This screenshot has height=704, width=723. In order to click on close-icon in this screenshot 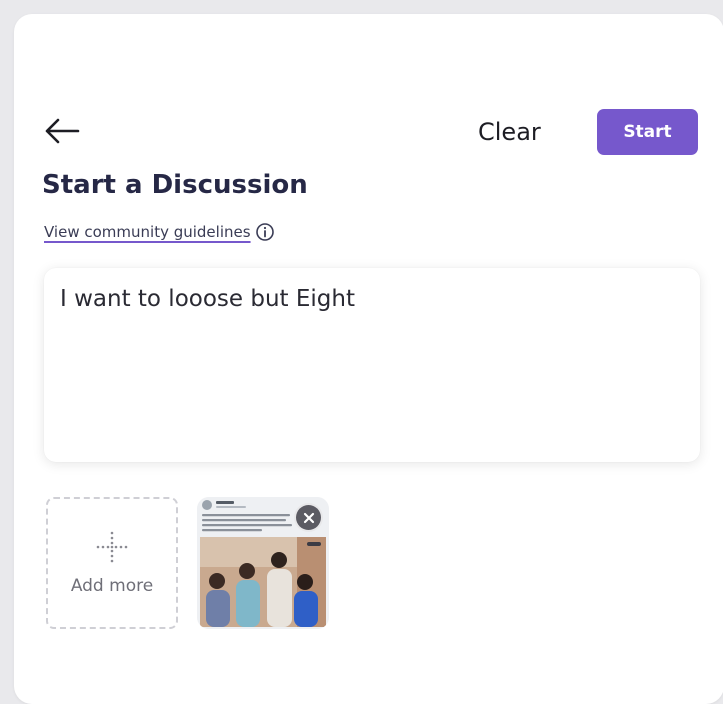, I will do `click(308, 517)`.